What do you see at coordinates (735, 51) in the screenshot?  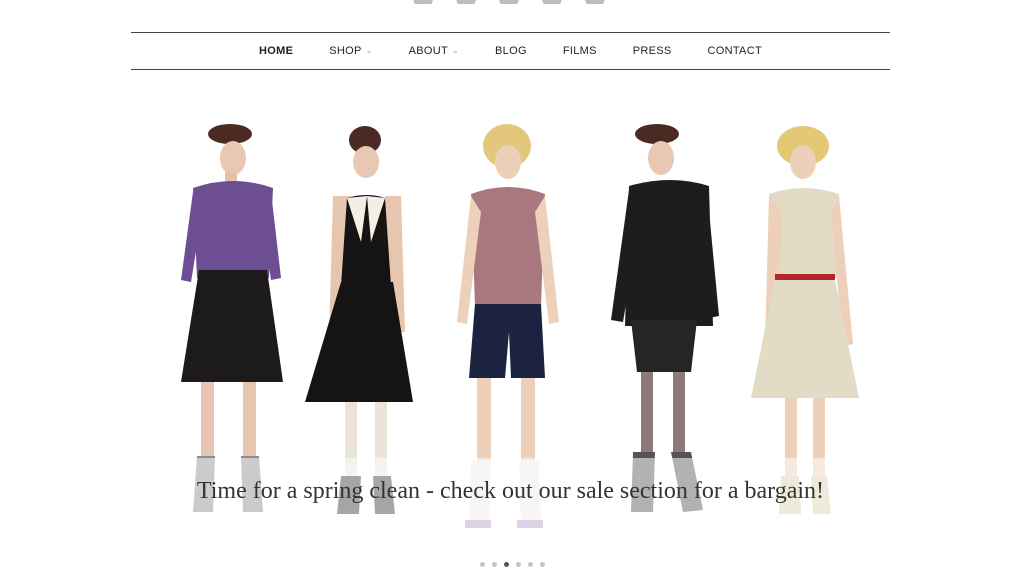 I see `nav-contact: CONTACT` at bounding box center [735, 51].